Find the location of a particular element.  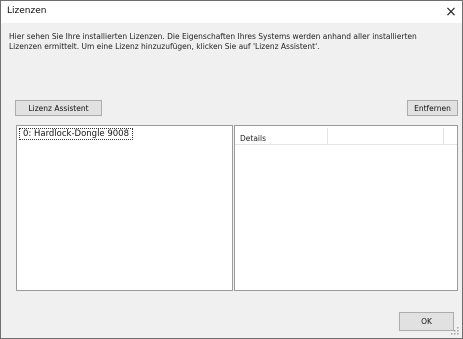

close-icon: × is located at coordinates (451, 12).